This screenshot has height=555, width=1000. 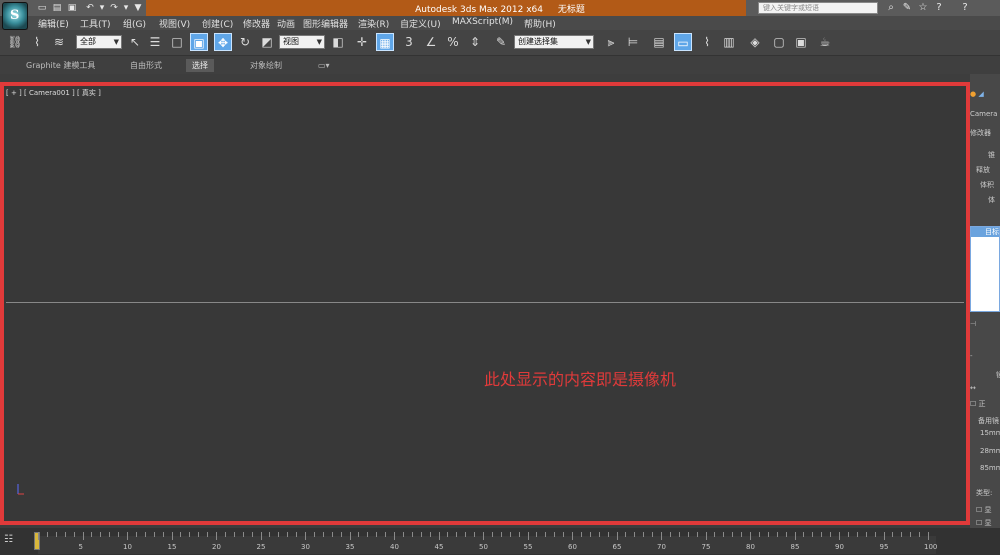 I want to click on time-slider-handle, so click(x=37, y=541).